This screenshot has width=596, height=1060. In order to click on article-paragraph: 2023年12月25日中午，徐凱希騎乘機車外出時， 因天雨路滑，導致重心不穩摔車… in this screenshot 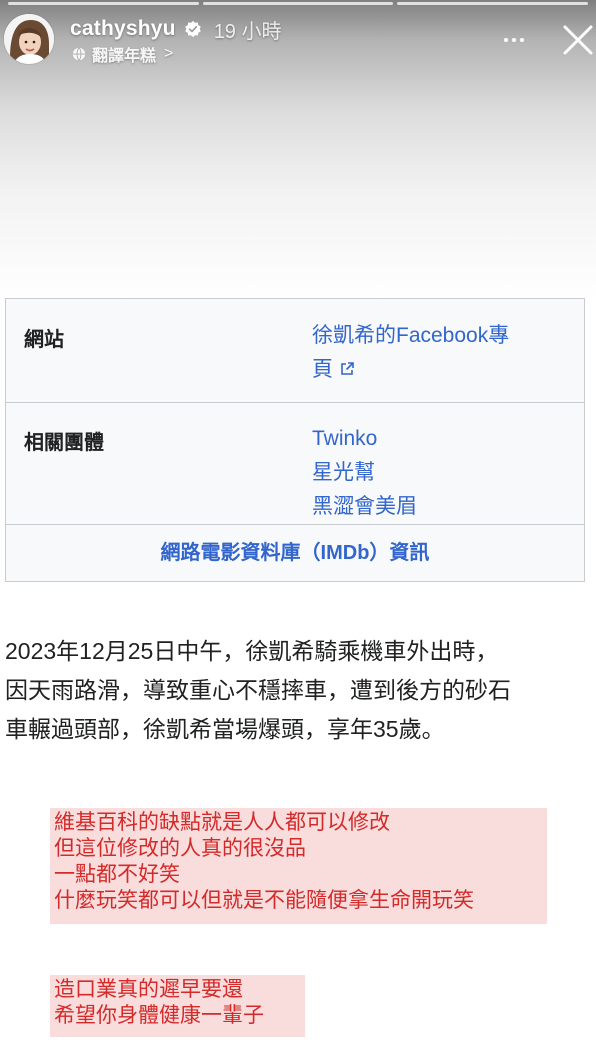, I will do `click(295, 690)`.